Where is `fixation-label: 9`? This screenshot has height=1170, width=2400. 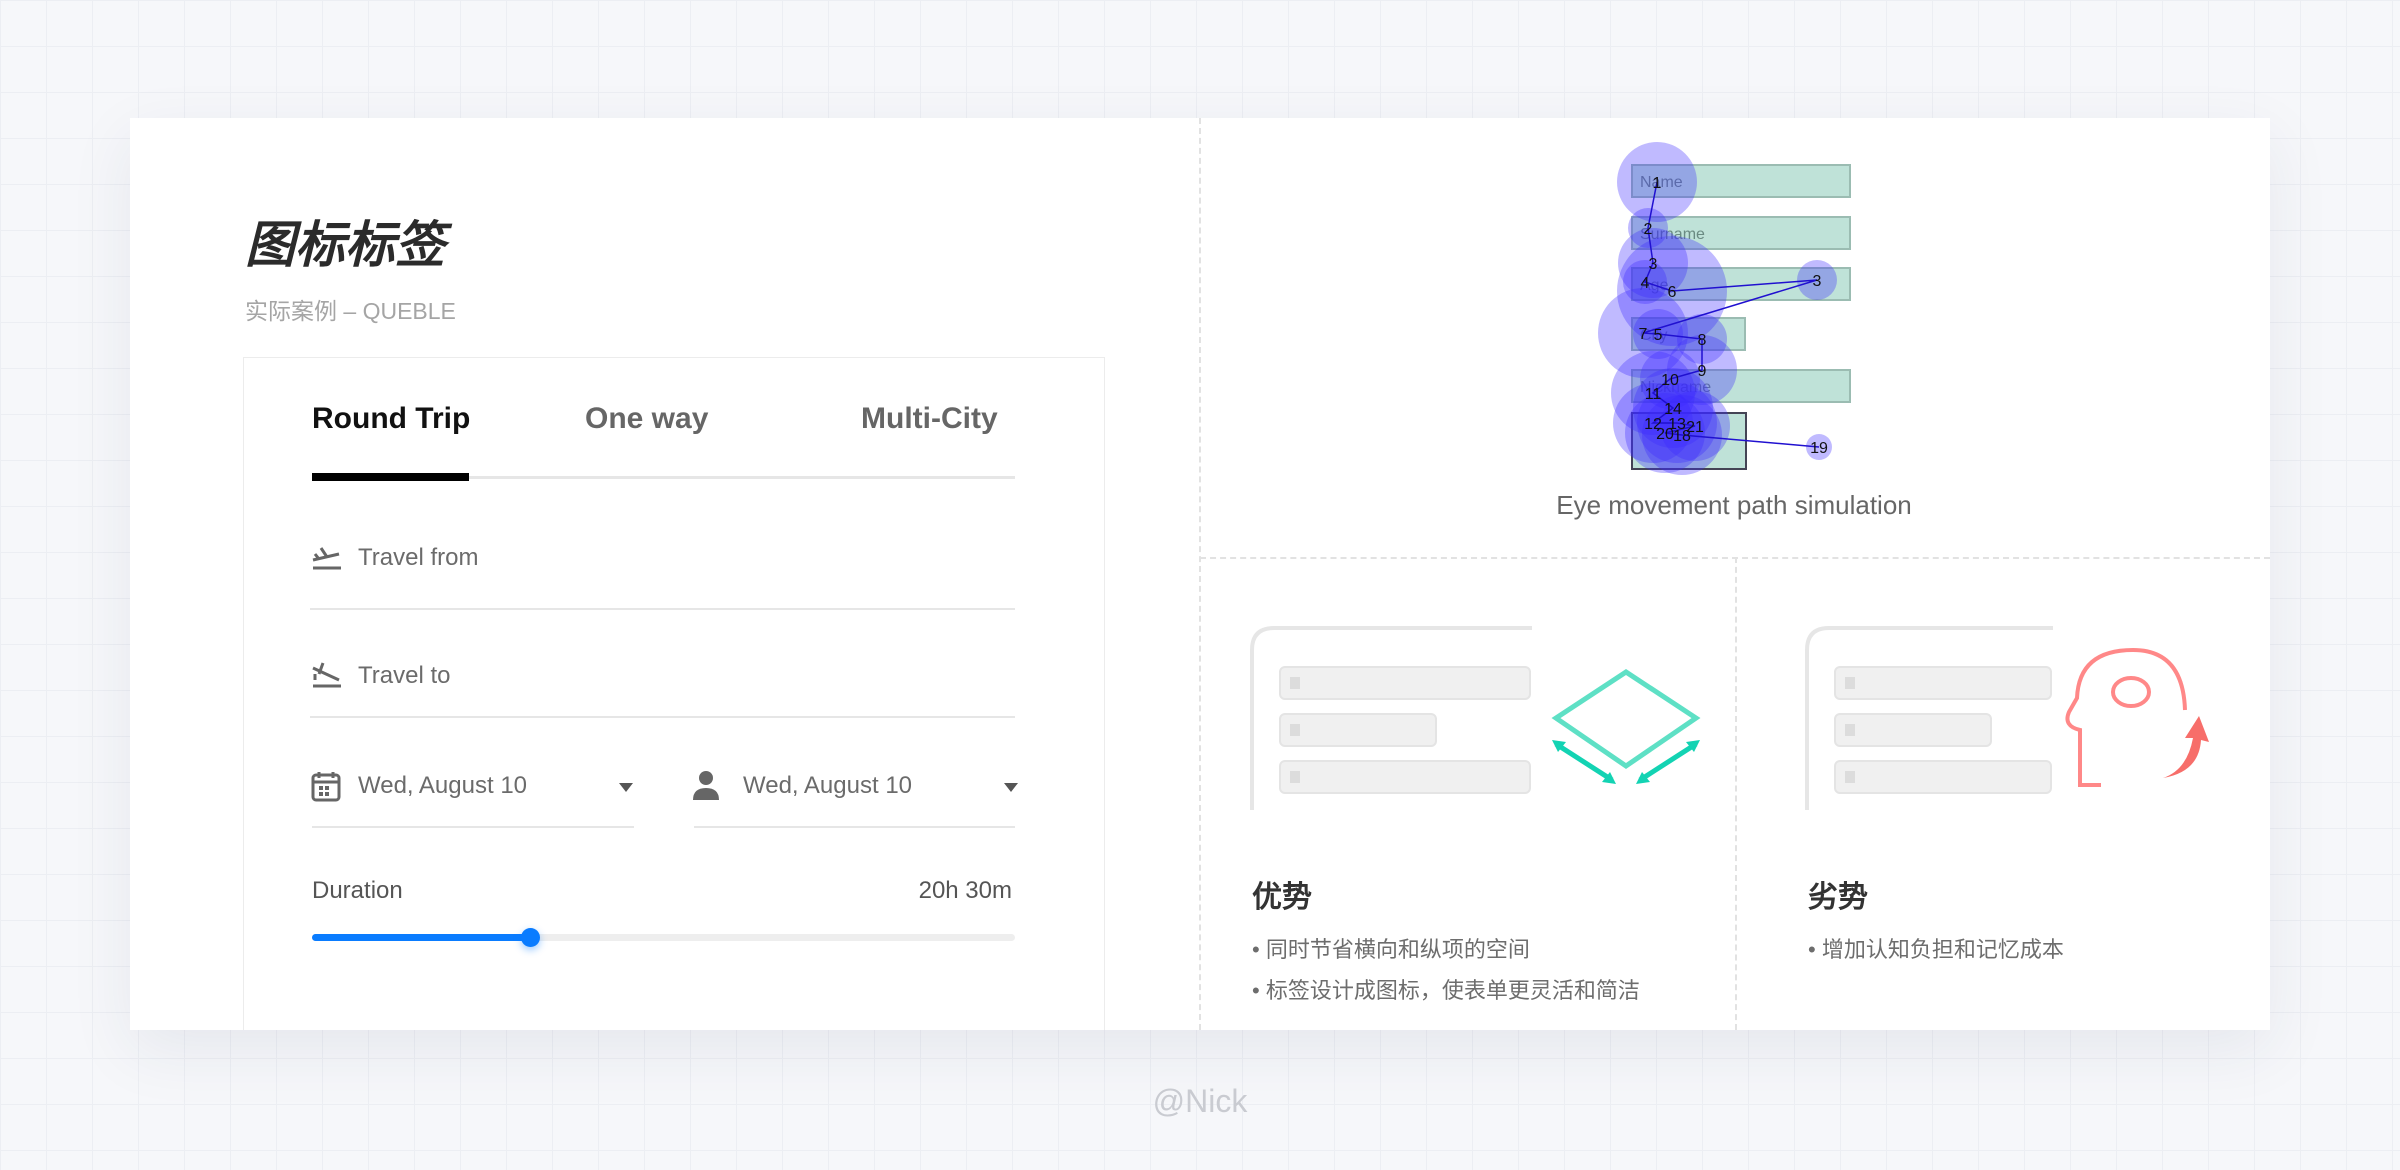 fixation-label: 9 is located at coordinates (1702, 371).